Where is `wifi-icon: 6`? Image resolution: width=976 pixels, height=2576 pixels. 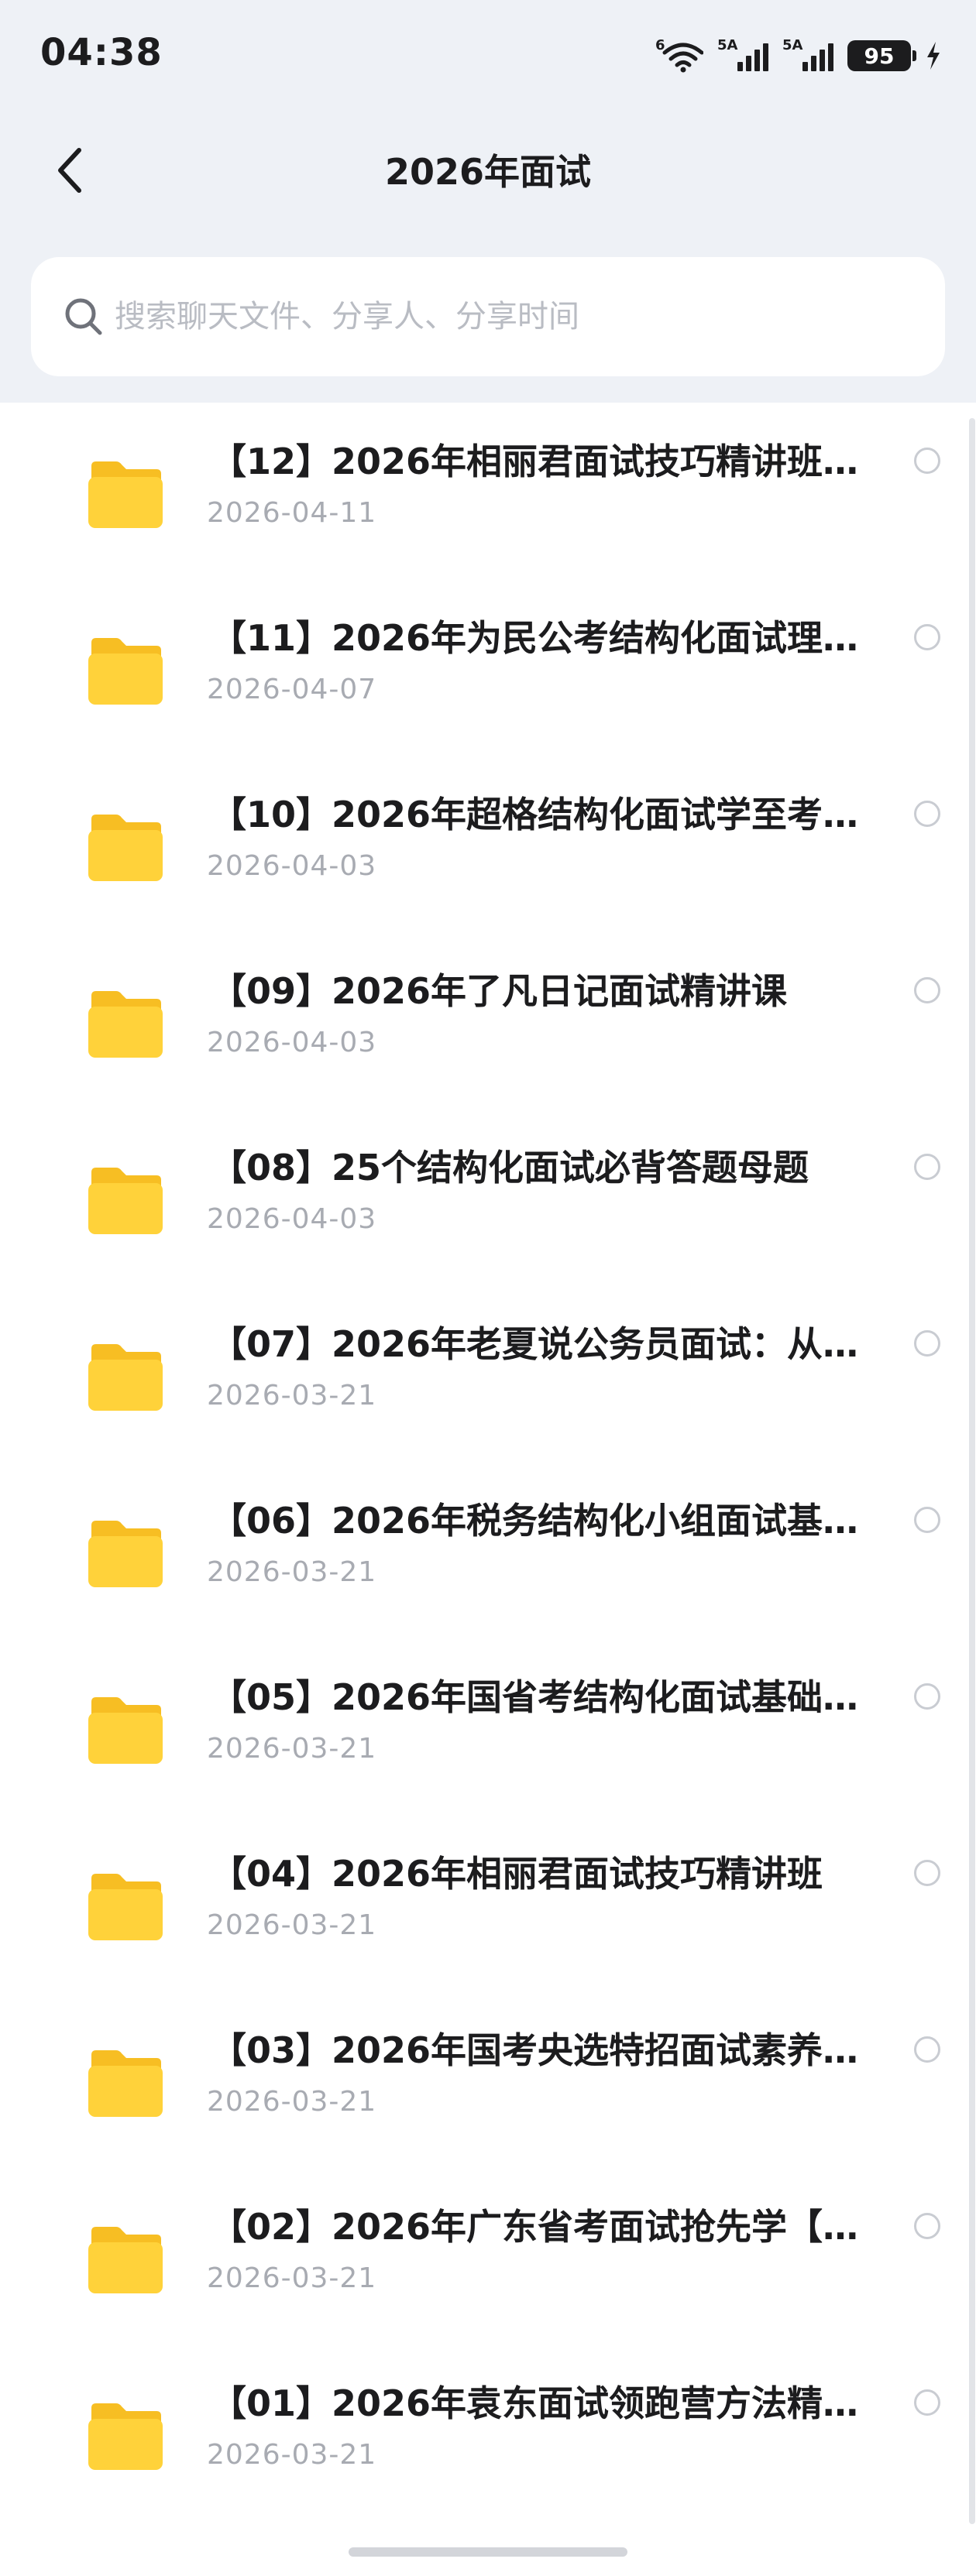 wifi-icon: 6 is located at coordinates (679, 55).